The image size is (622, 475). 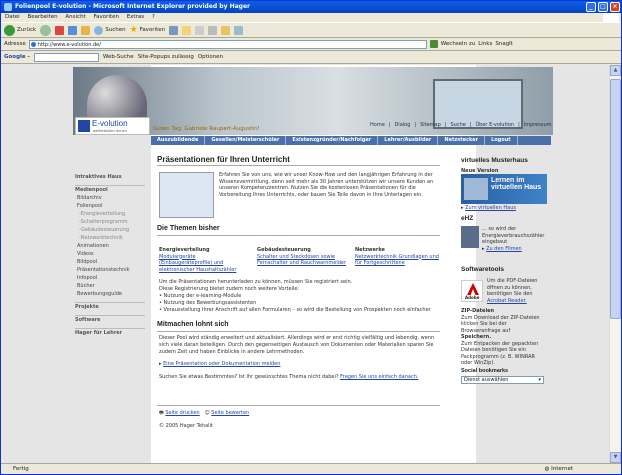 What do you see at coordinates (457, 125) in the screenshot?
I see `topnav-suche: Suche` at bounding box center [457, 125].